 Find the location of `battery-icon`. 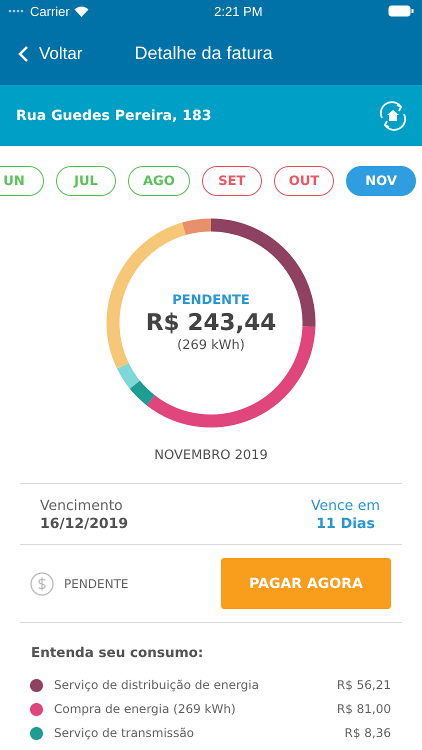

battery-icon is located at coordinates (401, 11).